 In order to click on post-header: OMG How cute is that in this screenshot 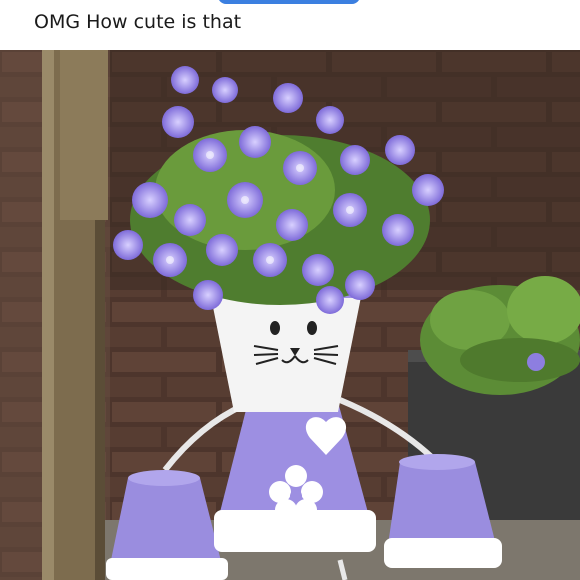, I will do `click(290, 25)`.